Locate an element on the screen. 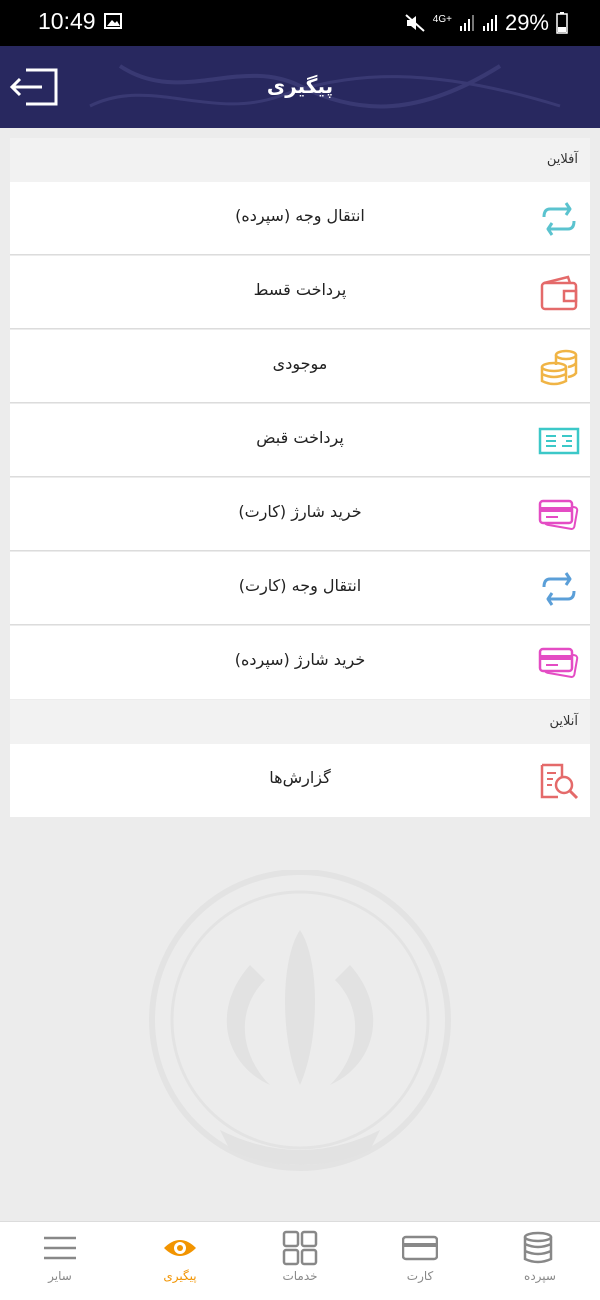  page-title: پیگیری is located at coordinates (300, 86).